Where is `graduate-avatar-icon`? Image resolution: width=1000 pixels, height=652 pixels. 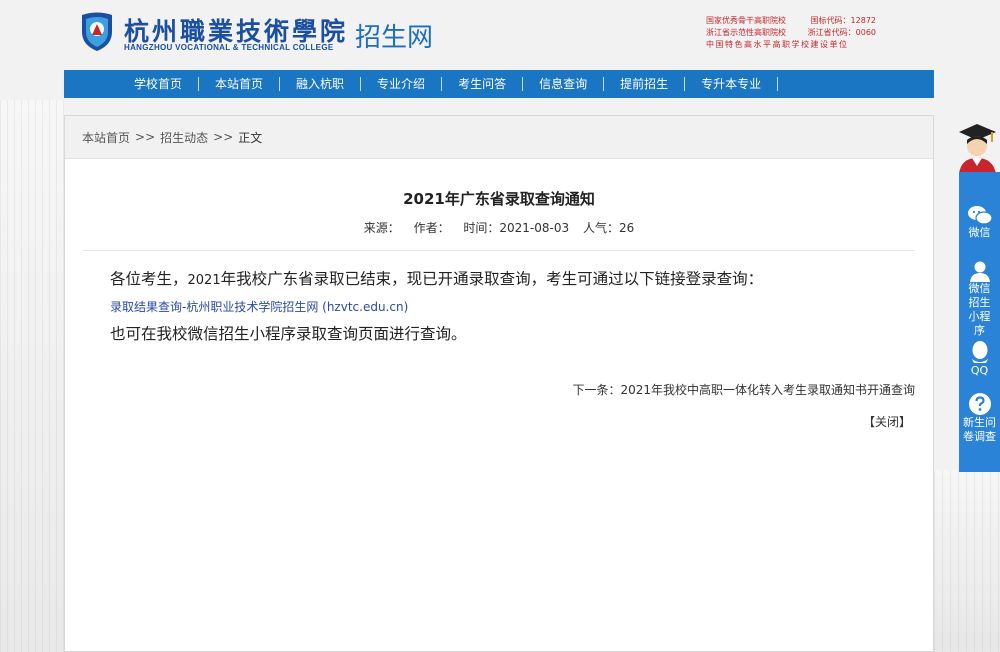
graduate-avatar-icon is located at coordinates (977, 149).